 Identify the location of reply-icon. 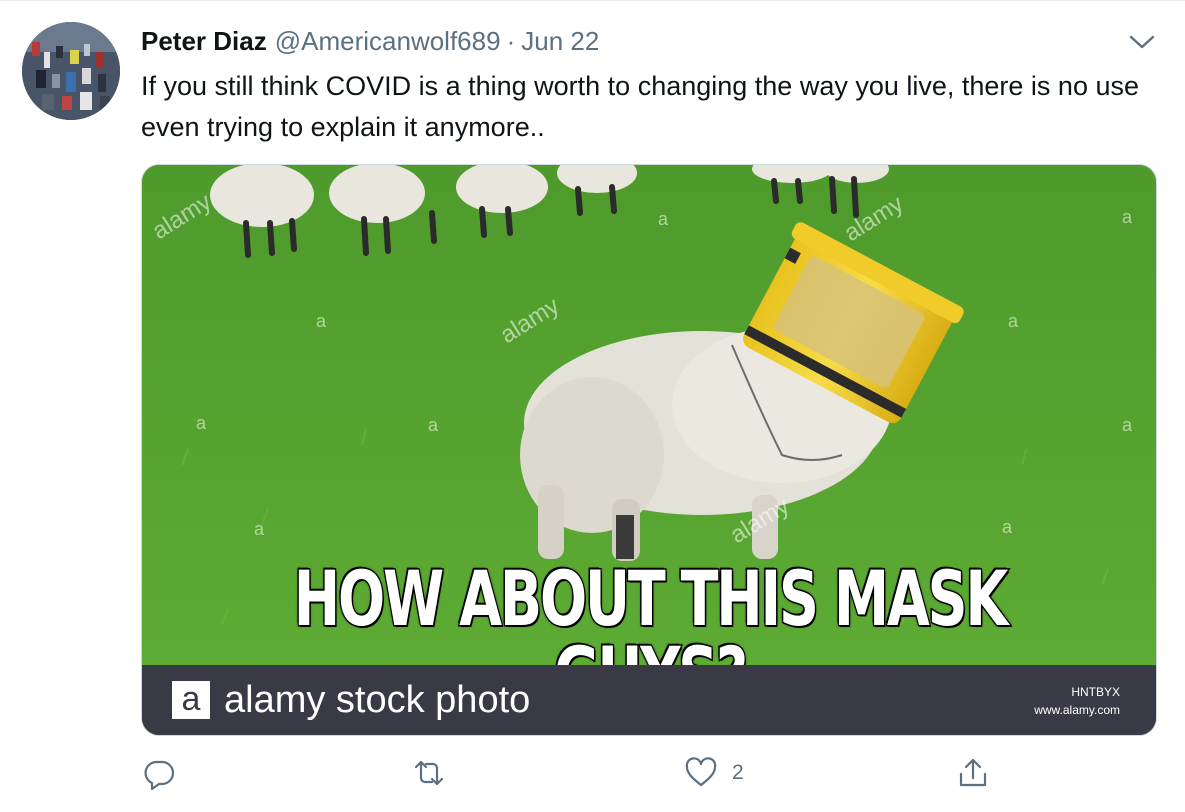
(159, 775).